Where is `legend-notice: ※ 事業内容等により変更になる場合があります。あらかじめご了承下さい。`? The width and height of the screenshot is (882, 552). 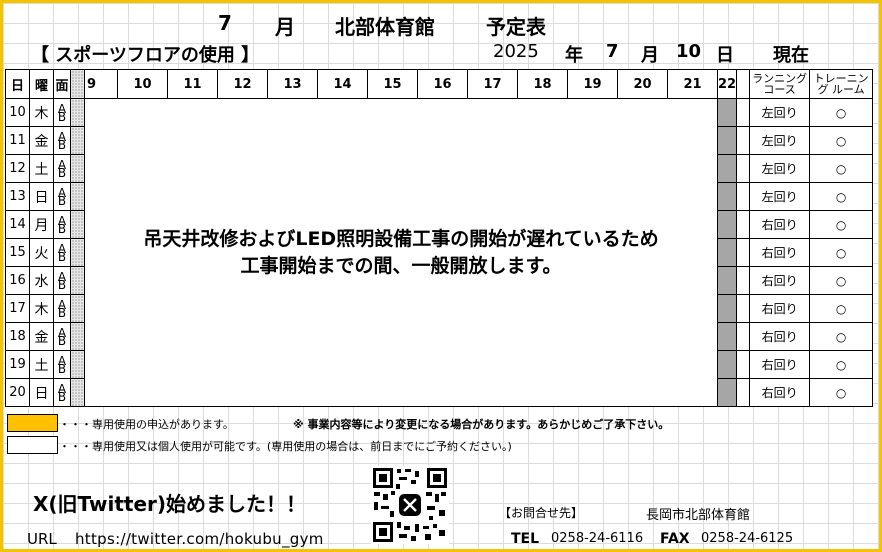
legend-notice: ※ 事業内容等により変更になる場合があります。あらかじめご了承下さい。 is located at coordinates (481, 424).